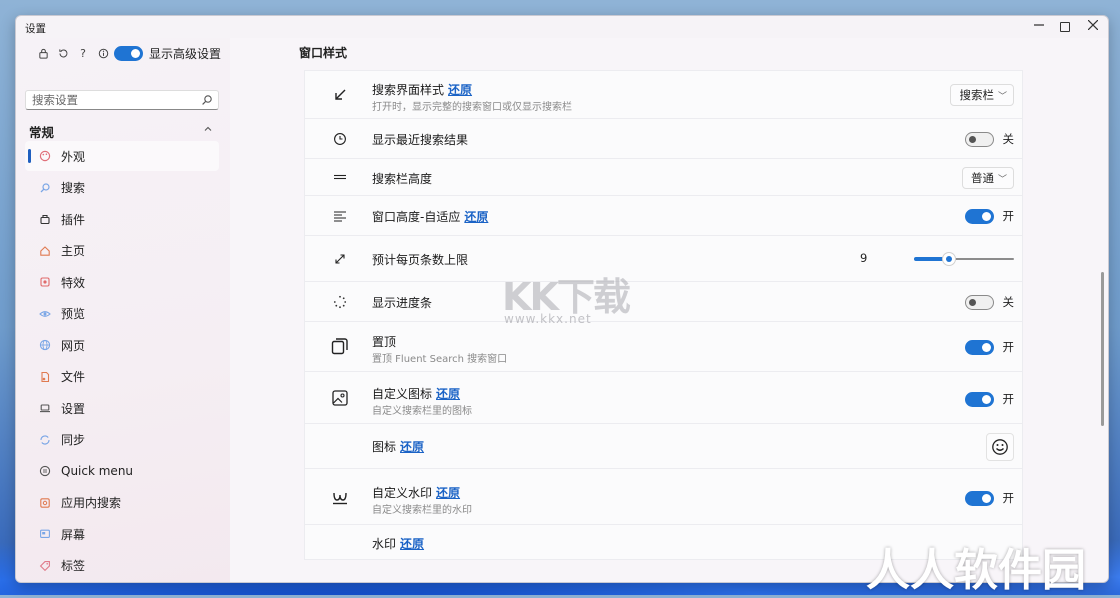  I want to click on sidebar-item-web: 网页, so click(122, 345).